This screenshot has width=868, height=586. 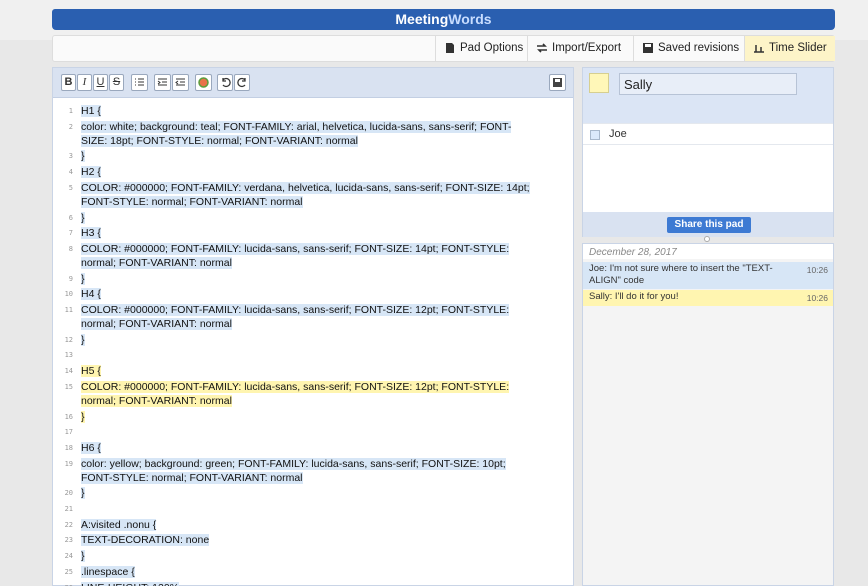 I want to click on undo-icon, so click(x=226, y=82).